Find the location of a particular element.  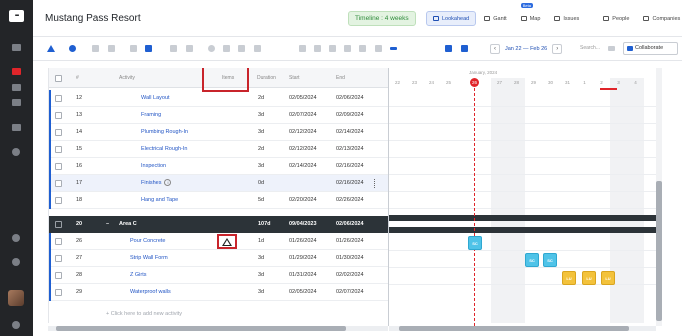

end-cell: 02/09/2024 is located at coordinates (350, 115).